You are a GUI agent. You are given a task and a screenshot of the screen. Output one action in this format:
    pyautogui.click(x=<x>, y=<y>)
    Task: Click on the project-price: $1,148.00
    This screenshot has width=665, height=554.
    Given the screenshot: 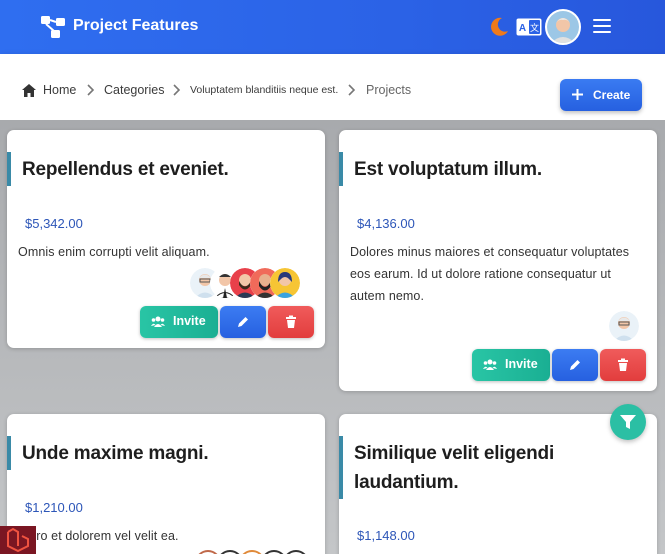 What is the action you would take?
    pyautogui.click(x=386, y=535)
    